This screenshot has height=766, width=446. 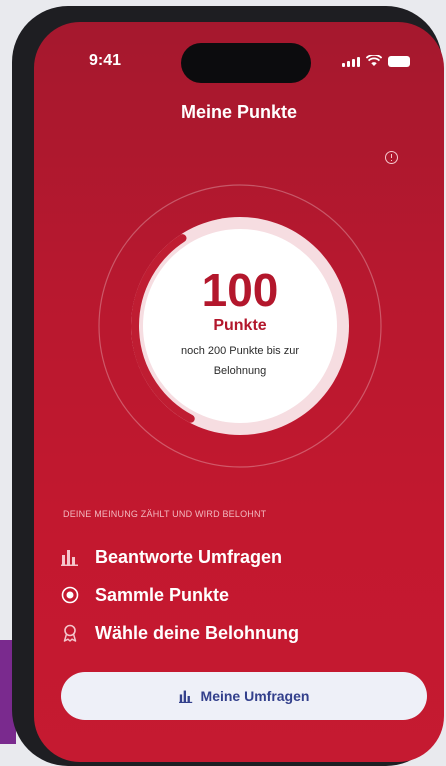 I want to click on my-surveys-label: Meine Umfragen, so click(x=255, y=696).